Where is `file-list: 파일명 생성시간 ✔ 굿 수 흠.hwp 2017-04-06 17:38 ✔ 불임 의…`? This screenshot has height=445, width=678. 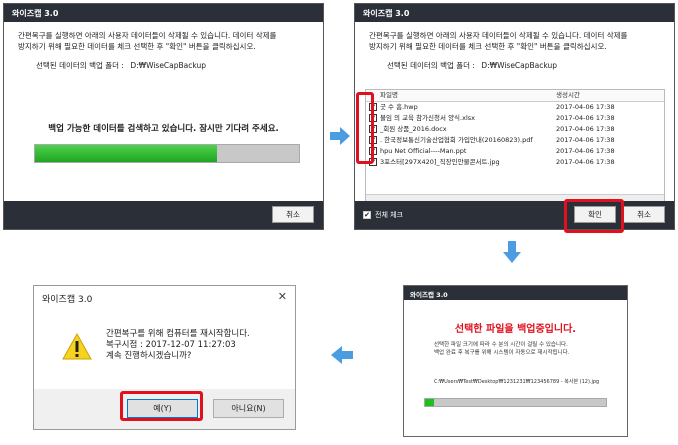 file-list: 파일명 생성시간 ✔ 굿 수 흠.hwp 2017-04-06 17:38 ✔ 불임 의… is located at coordinates (515, 146).